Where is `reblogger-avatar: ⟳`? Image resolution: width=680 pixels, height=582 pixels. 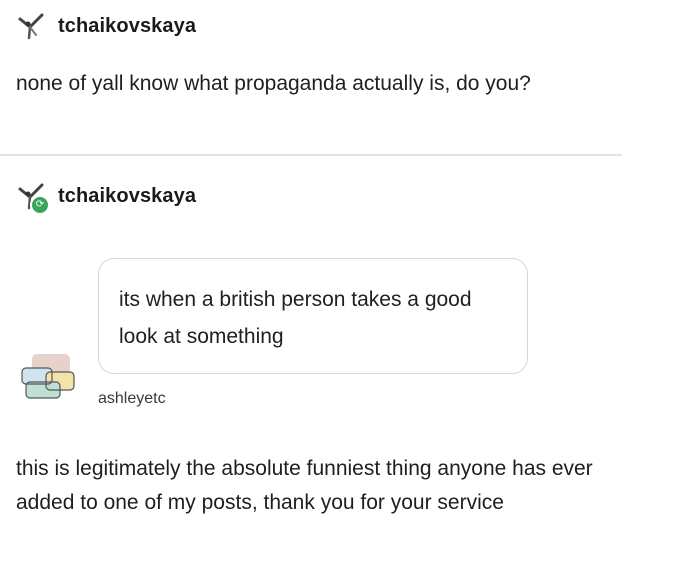
reblogger-avatar: ⟳ is located at coordinates (33, 198).